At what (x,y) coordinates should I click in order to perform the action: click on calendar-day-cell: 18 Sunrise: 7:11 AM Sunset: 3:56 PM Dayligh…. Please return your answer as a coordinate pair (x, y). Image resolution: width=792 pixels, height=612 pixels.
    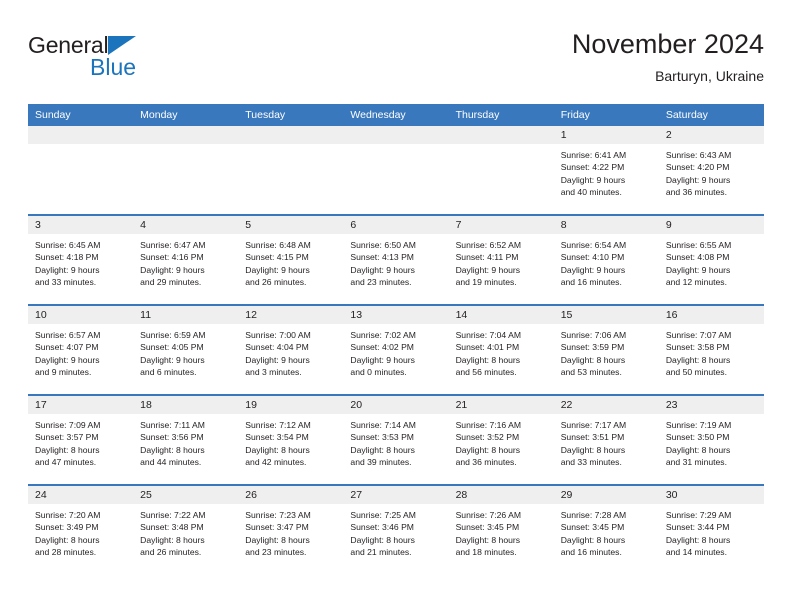
    Looking at the image, I should click on (186, 439).